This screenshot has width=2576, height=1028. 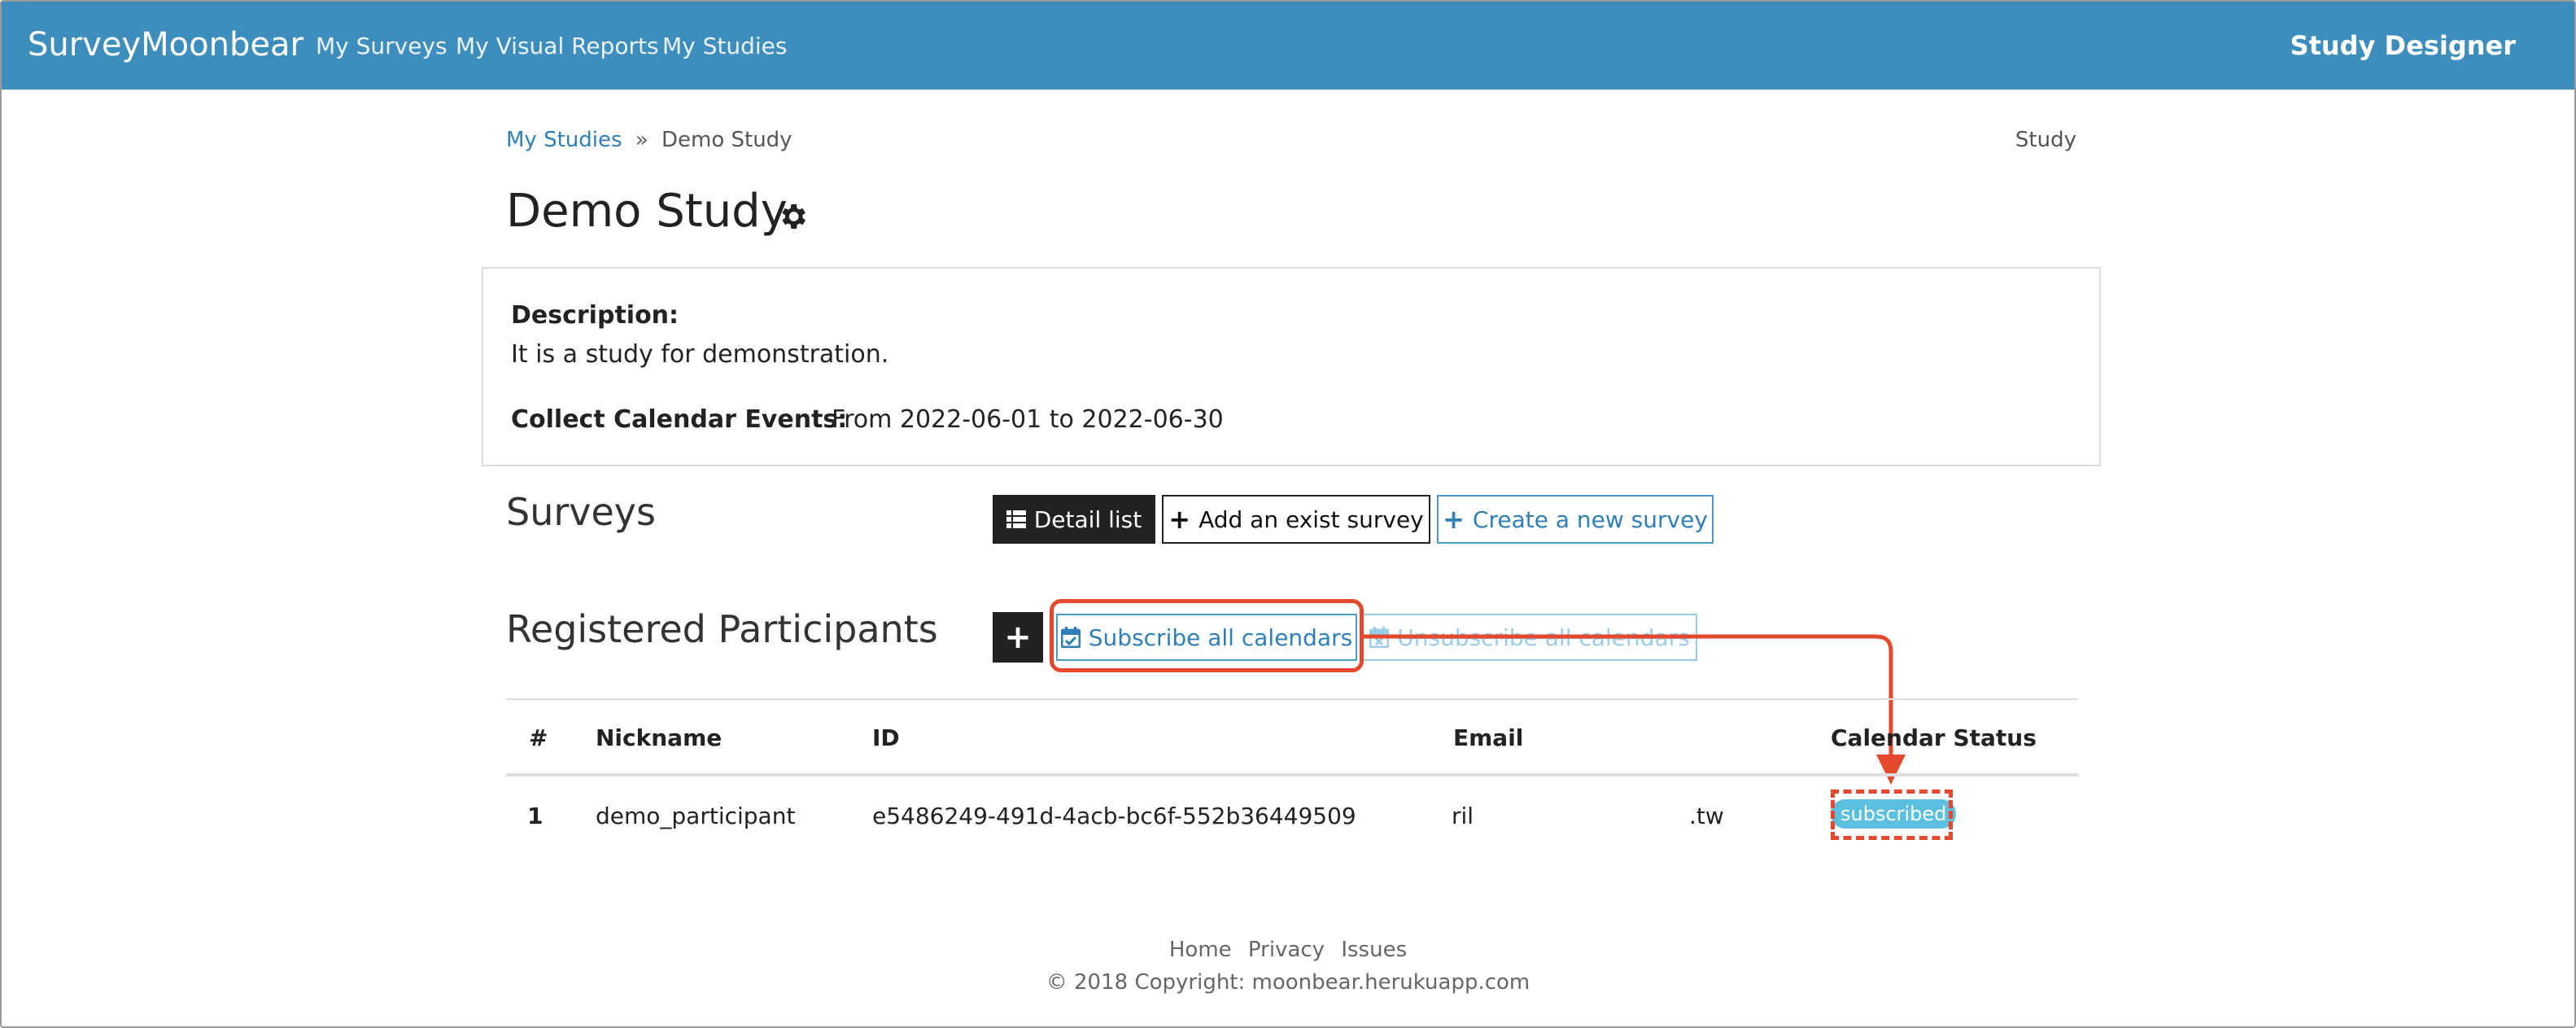 What do you see at coordinates (659, 738) in the screenshot?
I see `column-header-nickname: Nickname` at bounding box center [659, 738].